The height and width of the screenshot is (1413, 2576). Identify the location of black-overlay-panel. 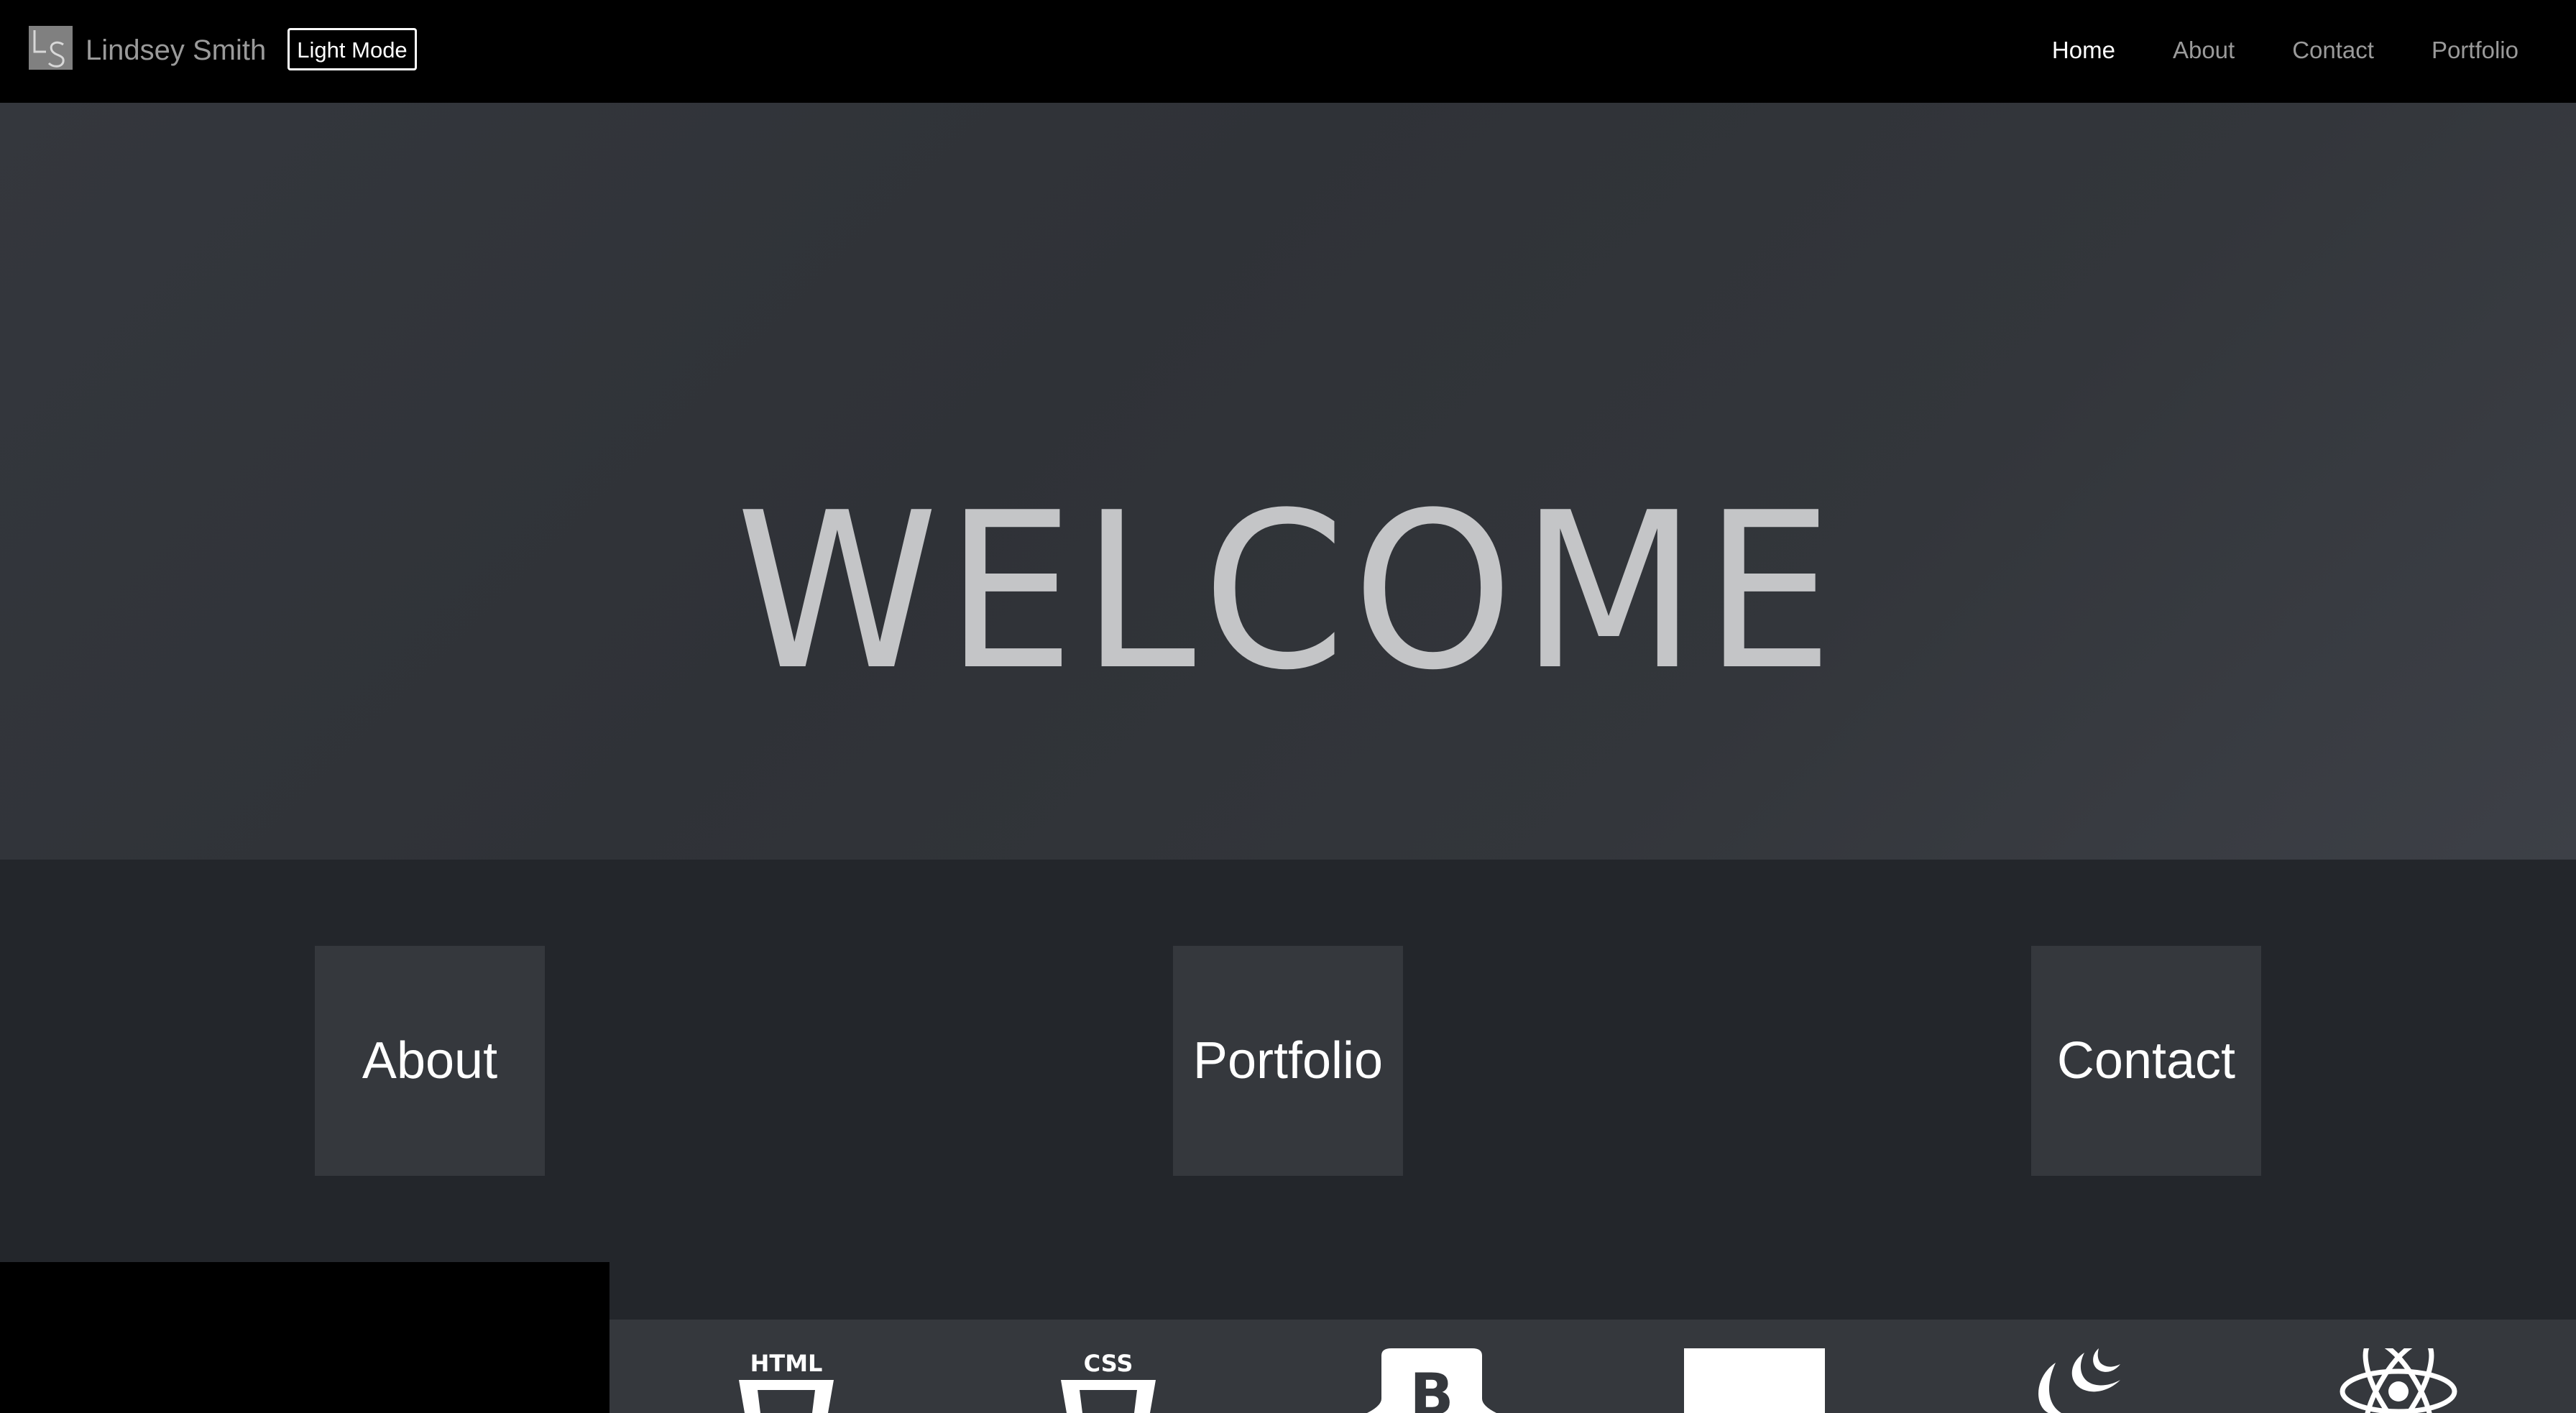
(305, 1337).